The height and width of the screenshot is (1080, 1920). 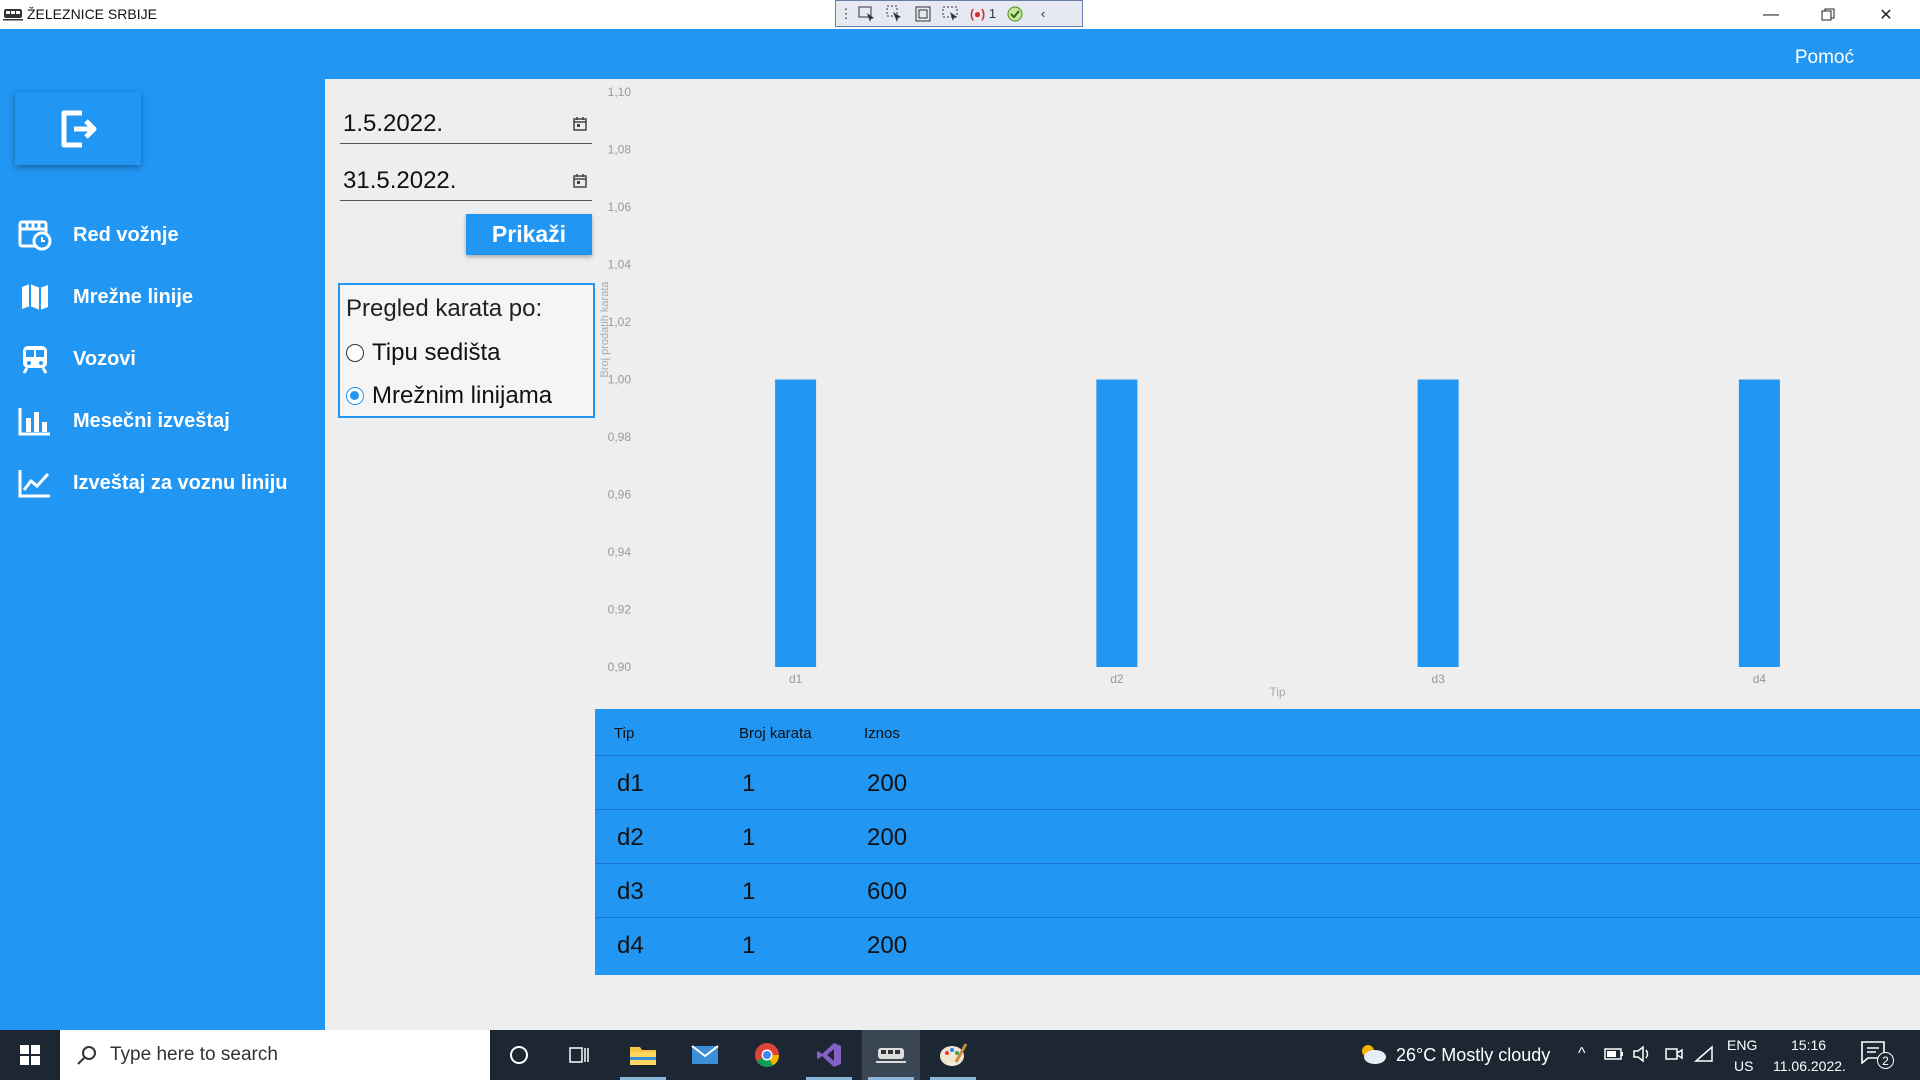 I want to click on x-axis-label: Tip, so click(x=1277, y=692).